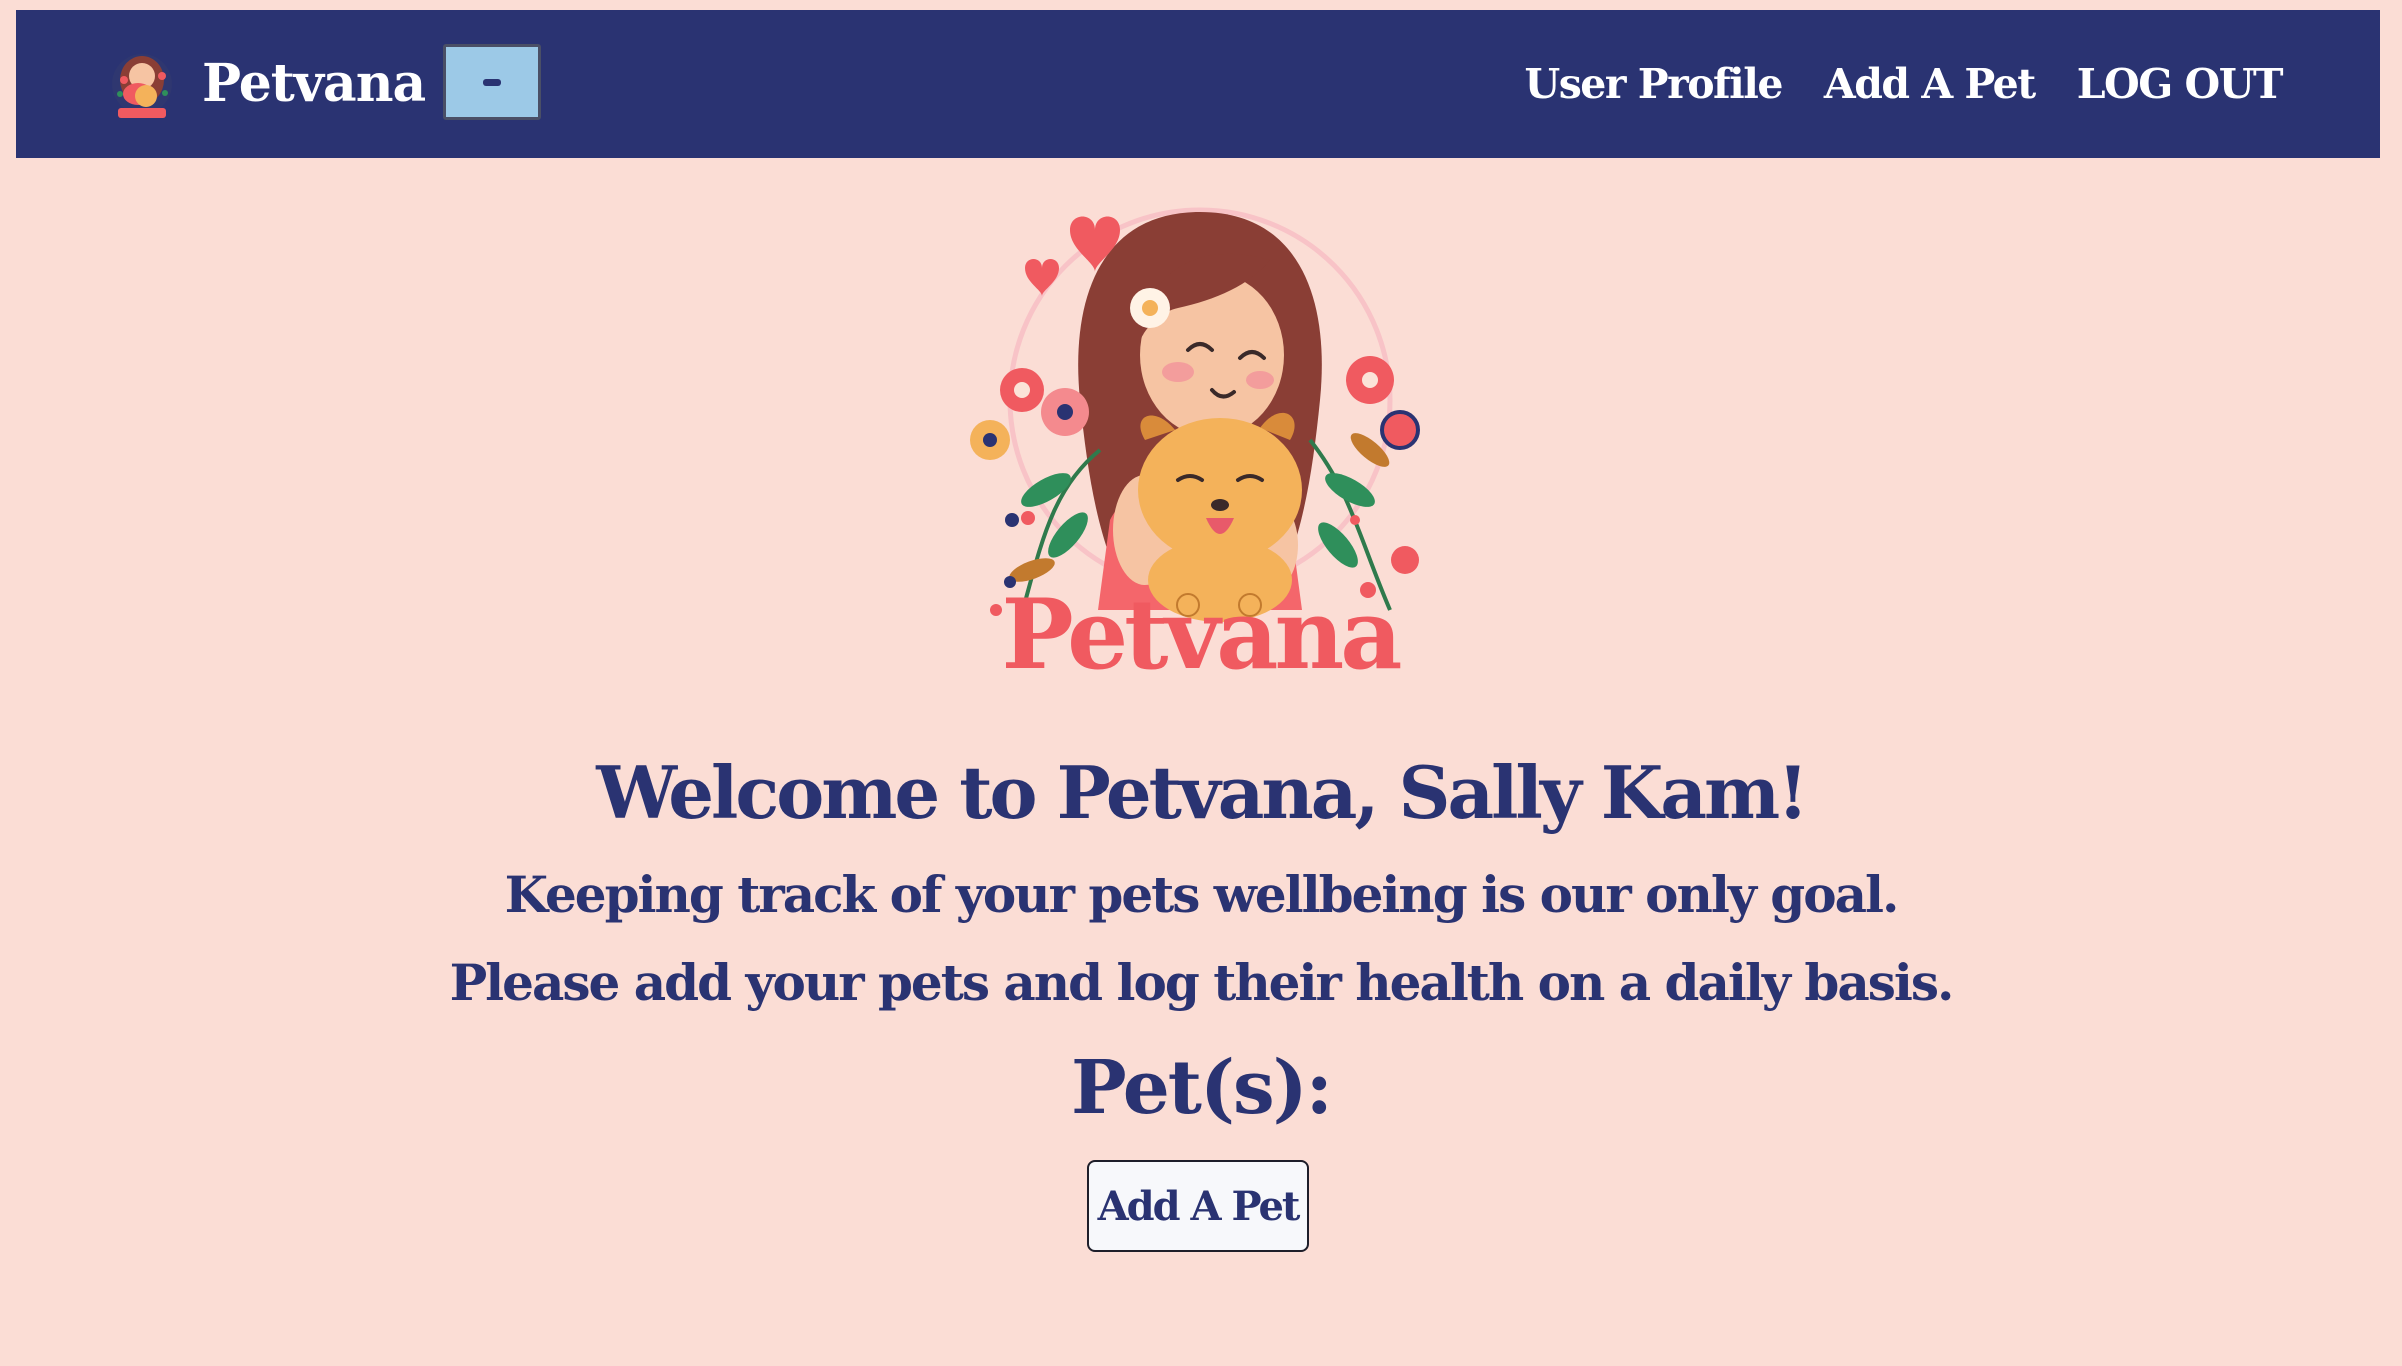 The width and height of the screenshot is (2402, 1366). Describe the element at coordinates (1653, 84) in the screenshot. I see `nav-link-user-profile: User Profile` at that location.